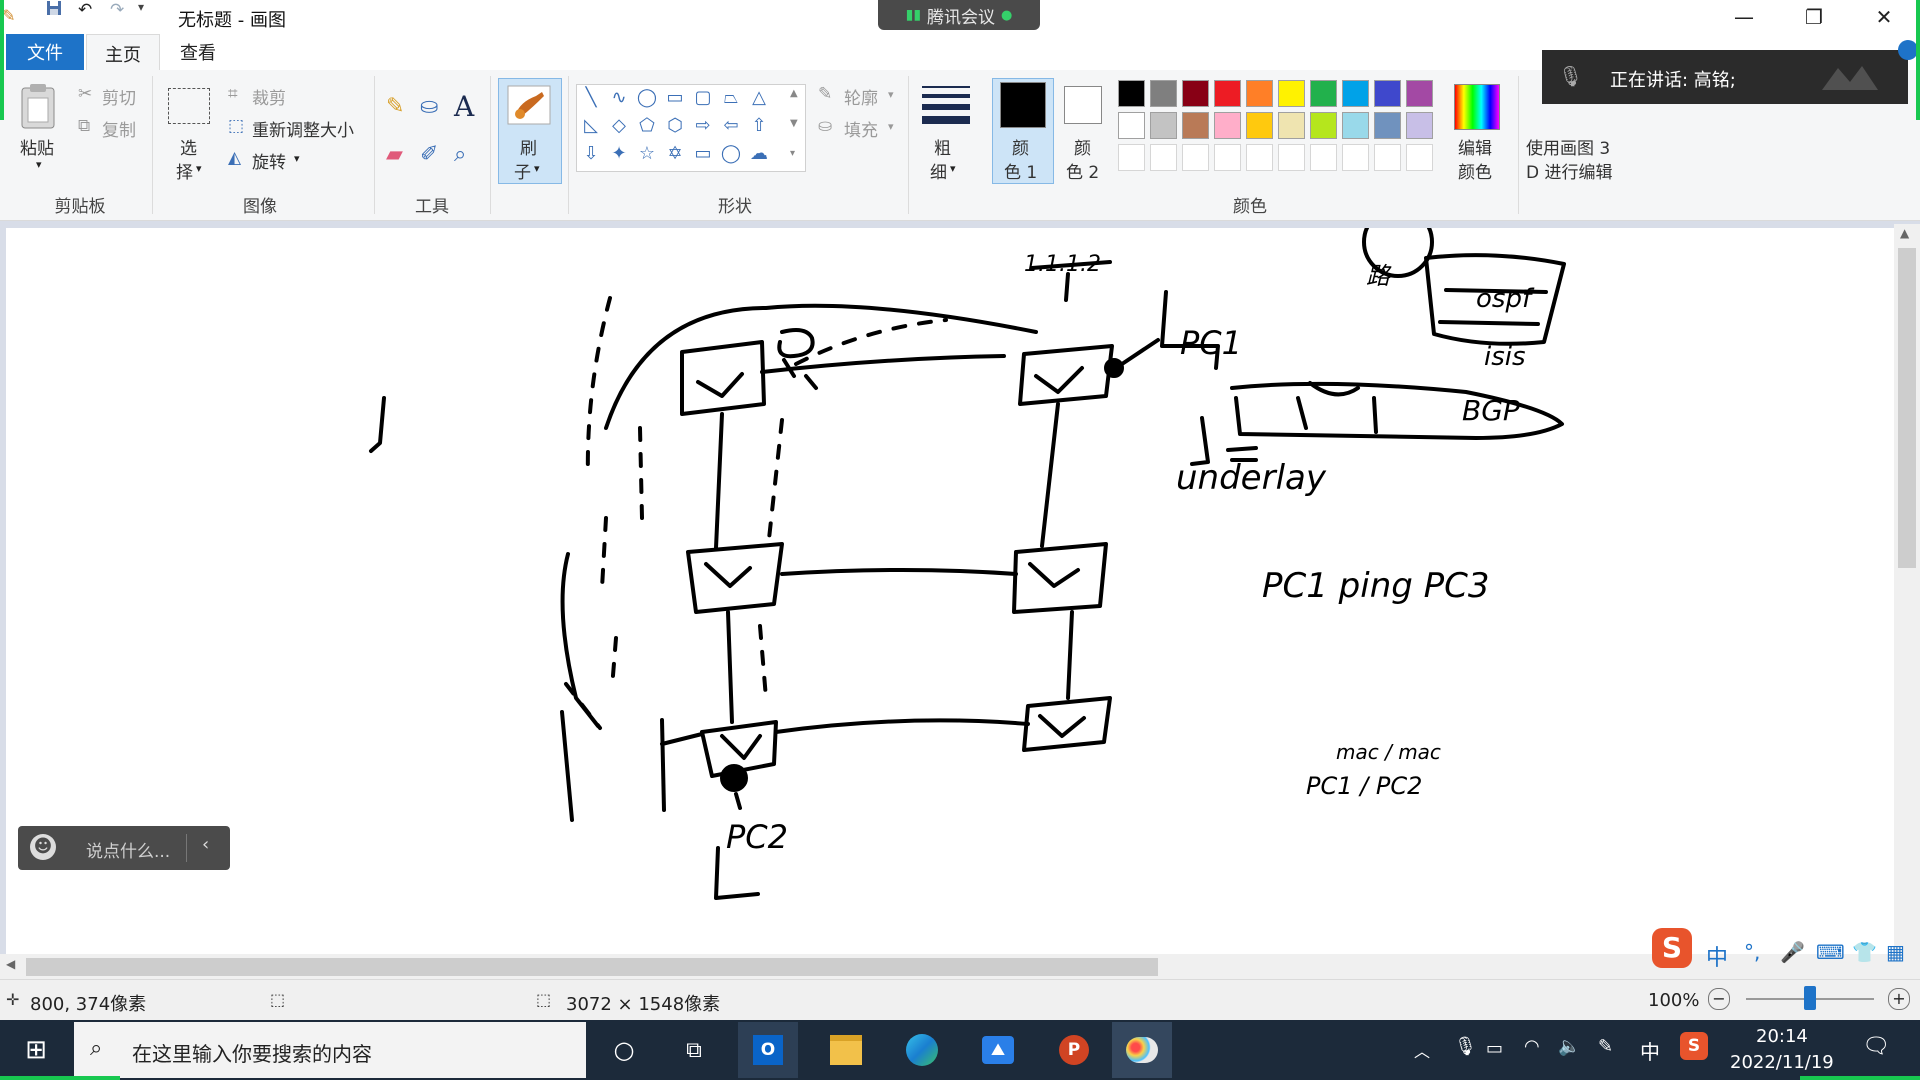 This screenshot has height=1080, width=1920. I want to click on tab-file: 文件, so click(45, 52).